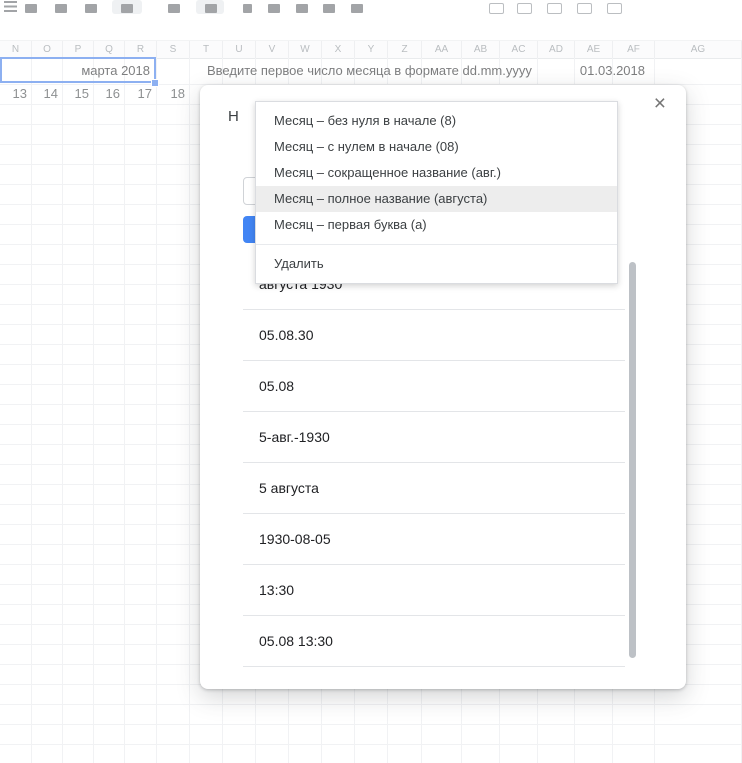 Image resolution: width=742 pixels, height=763 pixels. What do you see at coordinates (632, 460) in the screenshot?
I see `examples-scrollbar` at bounding box center [632, 460].